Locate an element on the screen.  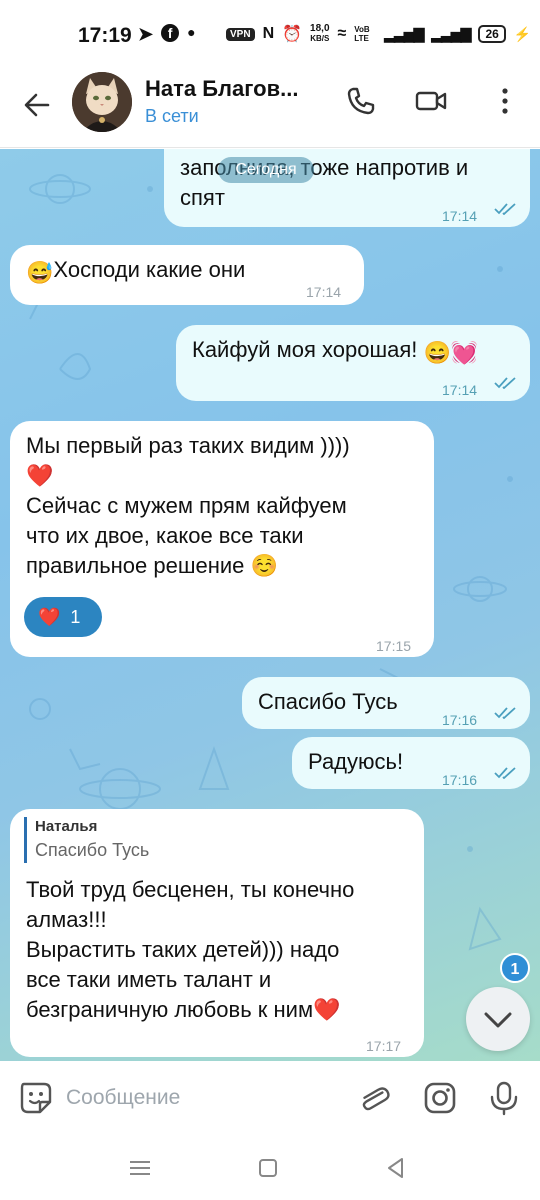
message-text: Хосподи какие они is located at coordinates (149, 269).